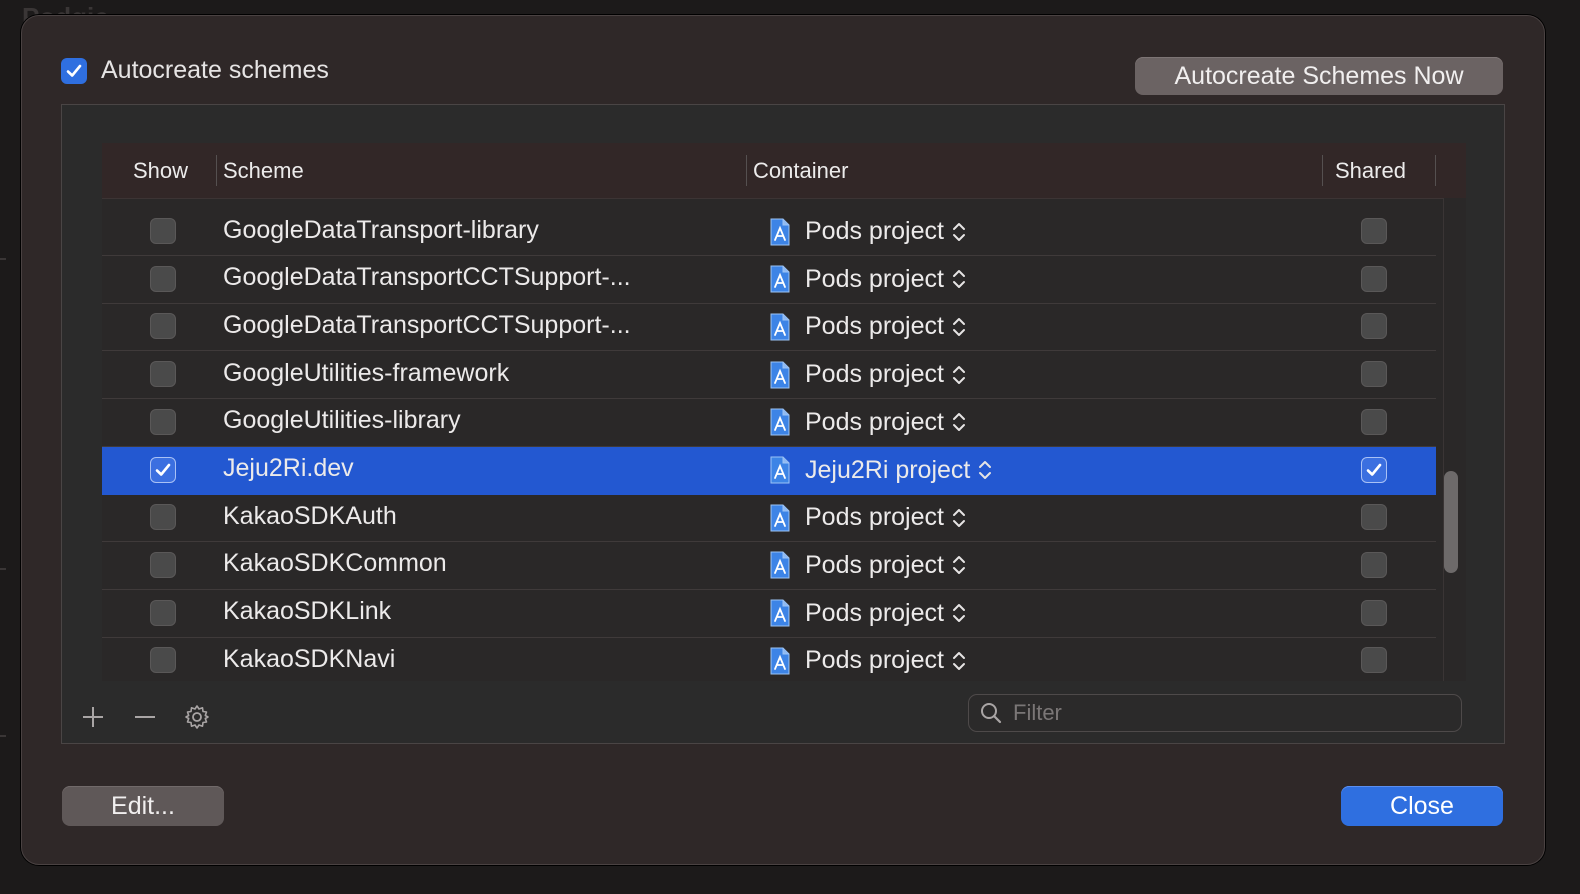 This screenshot has width=1580, height=894. Describe the element at coordinates (1370, 170) in the screenshot. I see `column-header-shared: Shared` at that location.